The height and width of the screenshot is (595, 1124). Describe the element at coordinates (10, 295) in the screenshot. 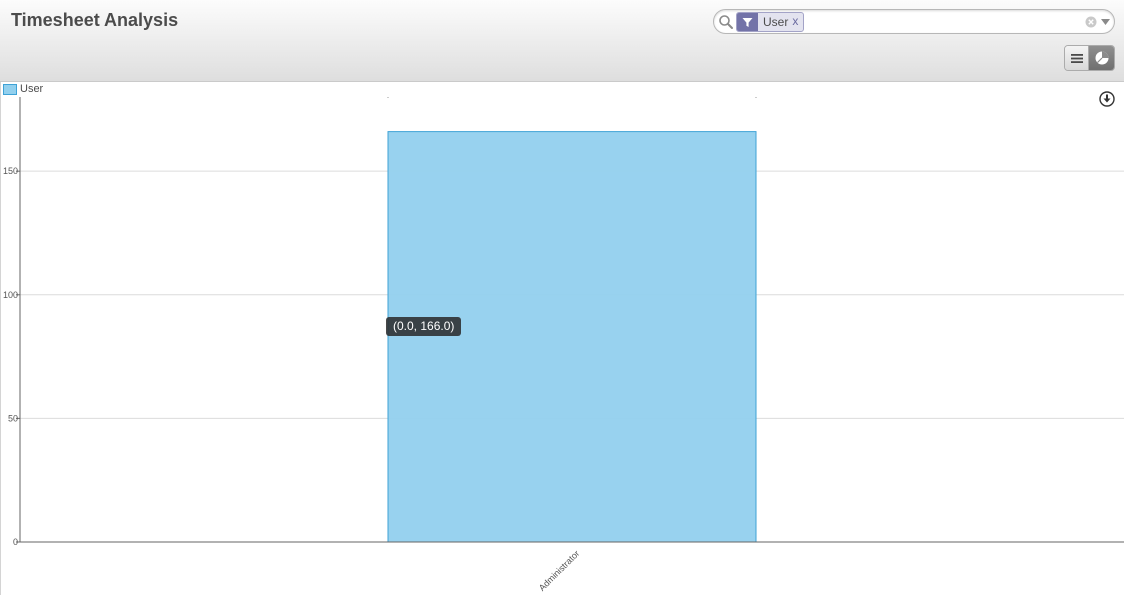

I see `y-tick-label: 100` at that location.